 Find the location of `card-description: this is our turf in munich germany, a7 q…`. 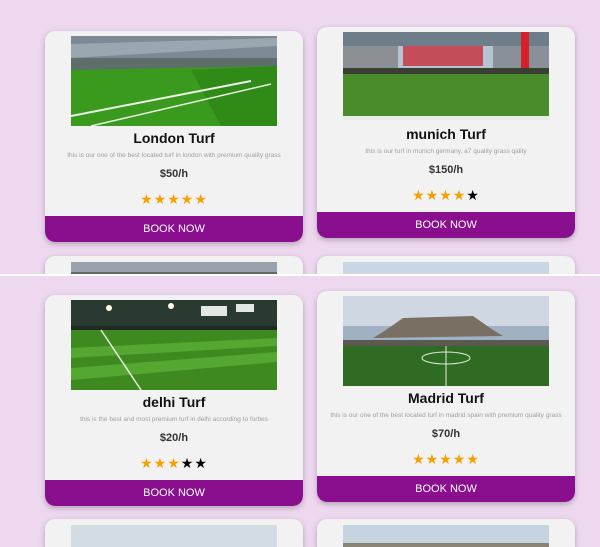

card-description: this is our turf in munich germany, a7 q… is located at coordinates (446, 151).